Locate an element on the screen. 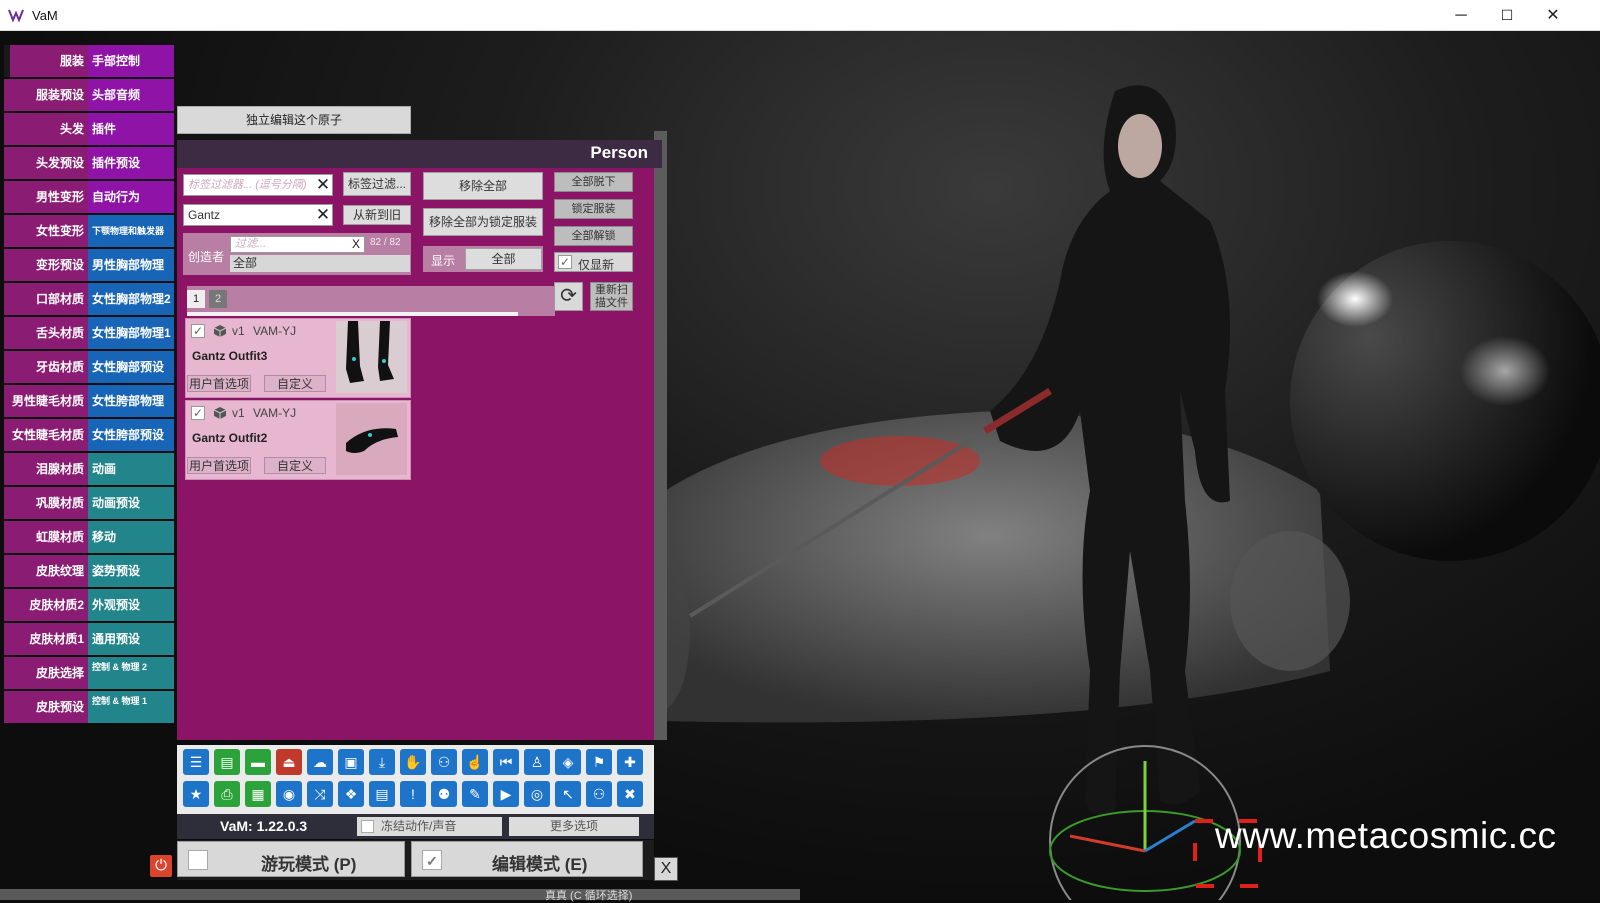 Image resolution: width=1600 pixels, height=903 pixels. screenshot-icon: ▦ is located at coordinates (258, 794).